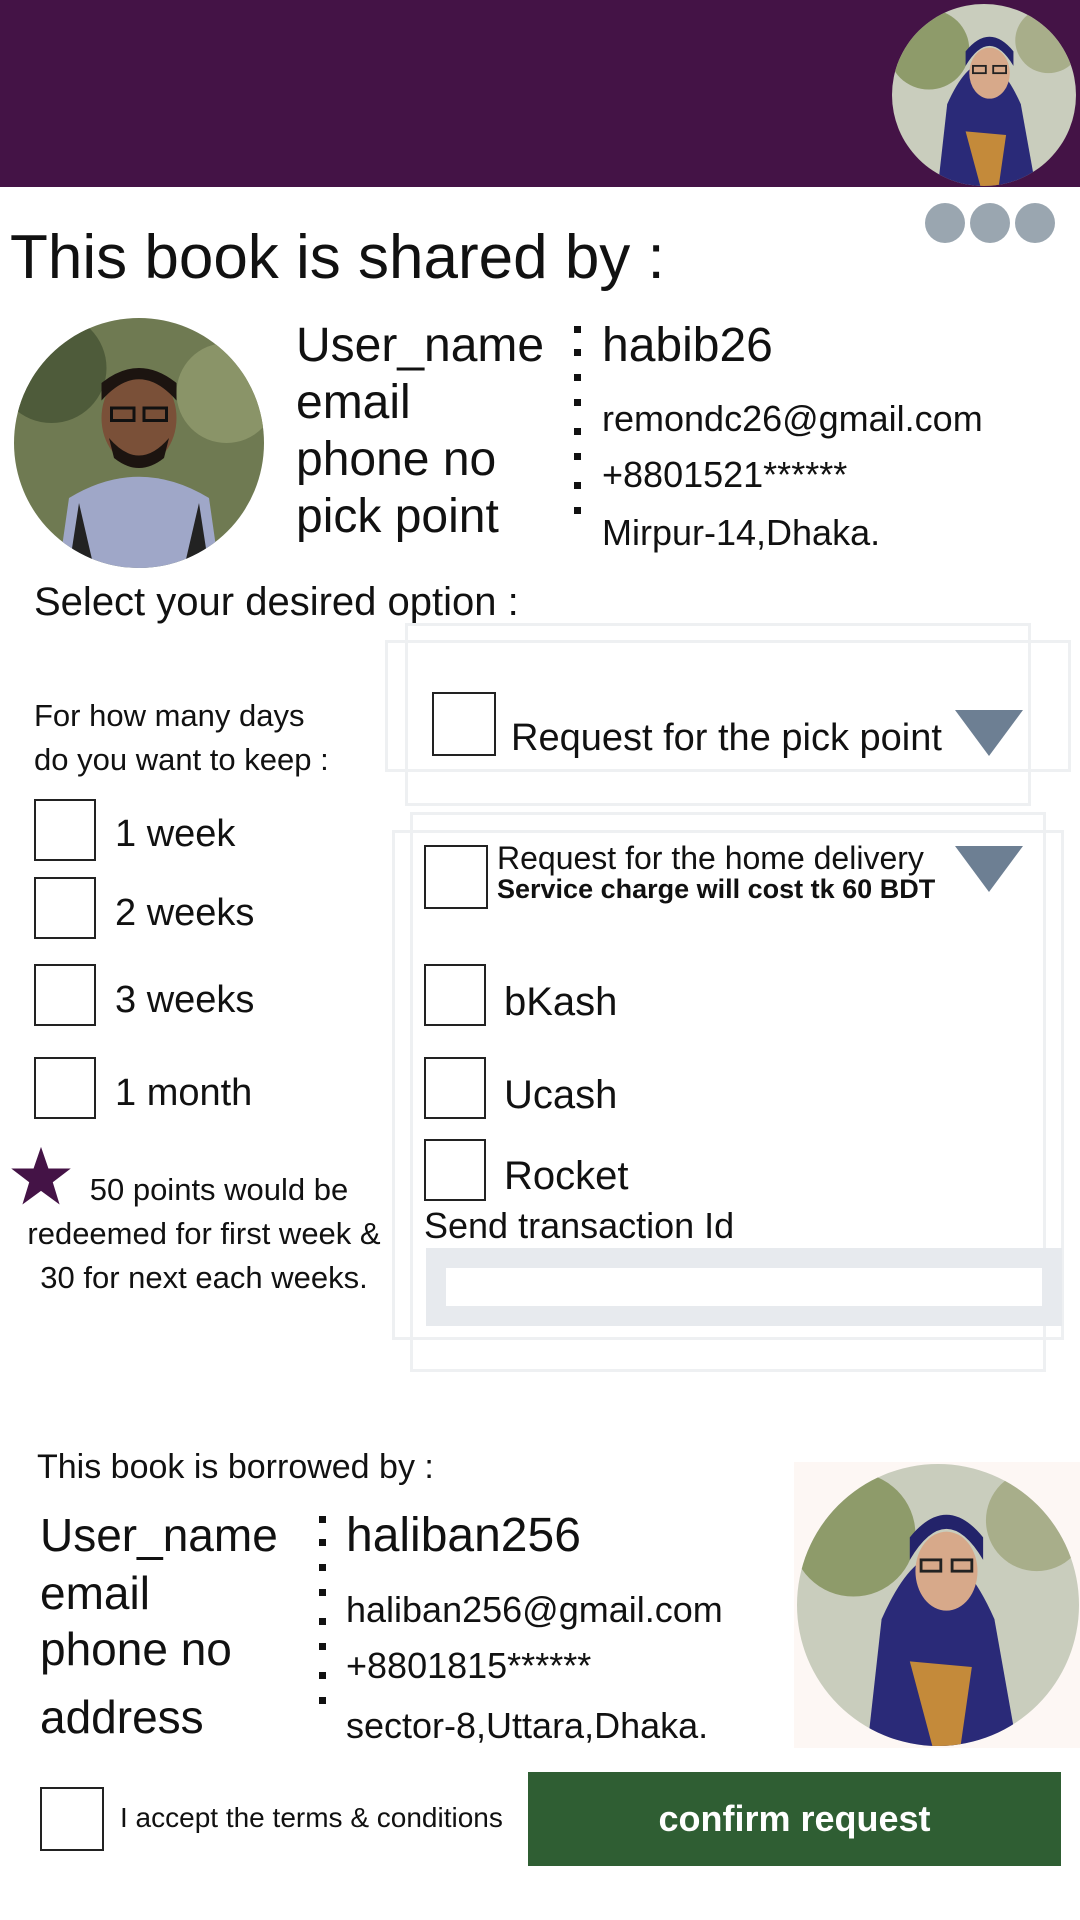 This screenshot has width=1080, height=1920. I want to click on days-question-line2: do you want to keep :, so click(181, 759).